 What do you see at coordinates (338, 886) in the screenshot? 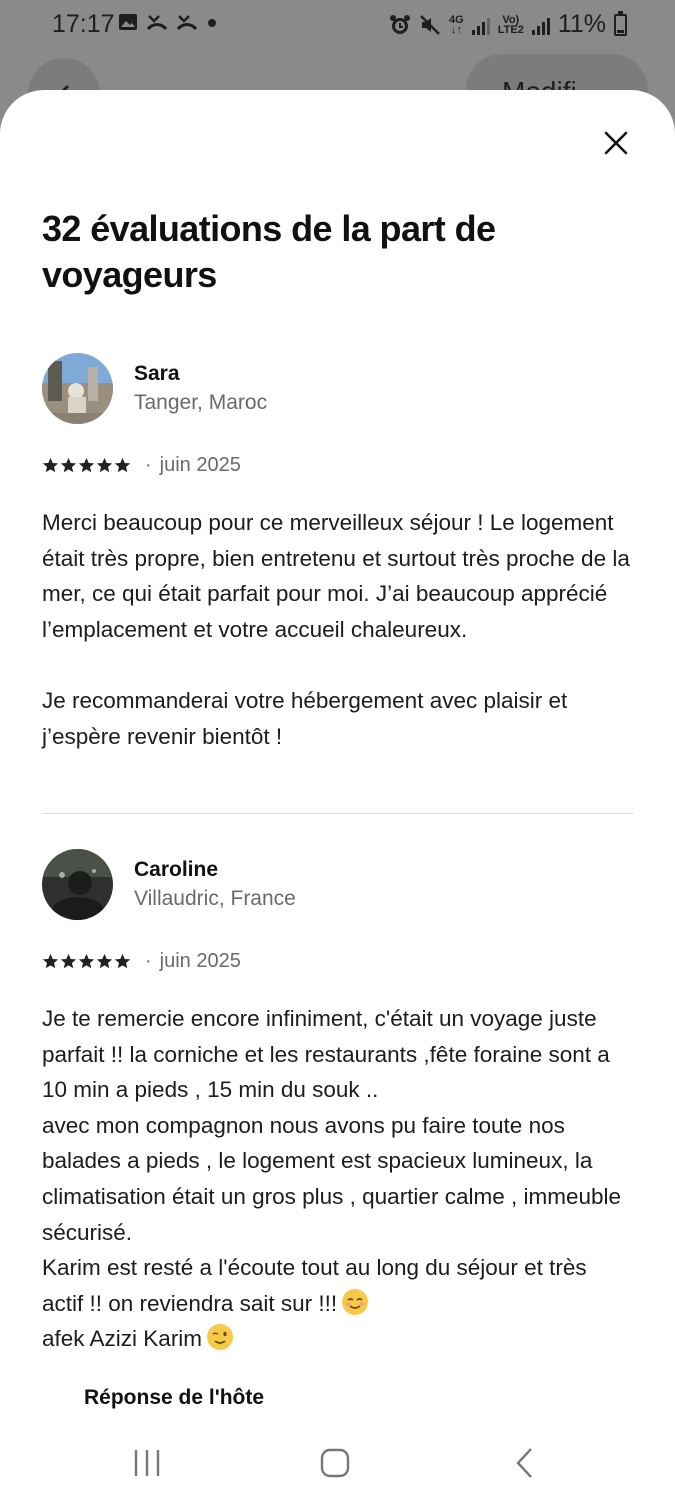
I see `review-header: Caroline Villaudric, France` at bounding box center [338, 886].